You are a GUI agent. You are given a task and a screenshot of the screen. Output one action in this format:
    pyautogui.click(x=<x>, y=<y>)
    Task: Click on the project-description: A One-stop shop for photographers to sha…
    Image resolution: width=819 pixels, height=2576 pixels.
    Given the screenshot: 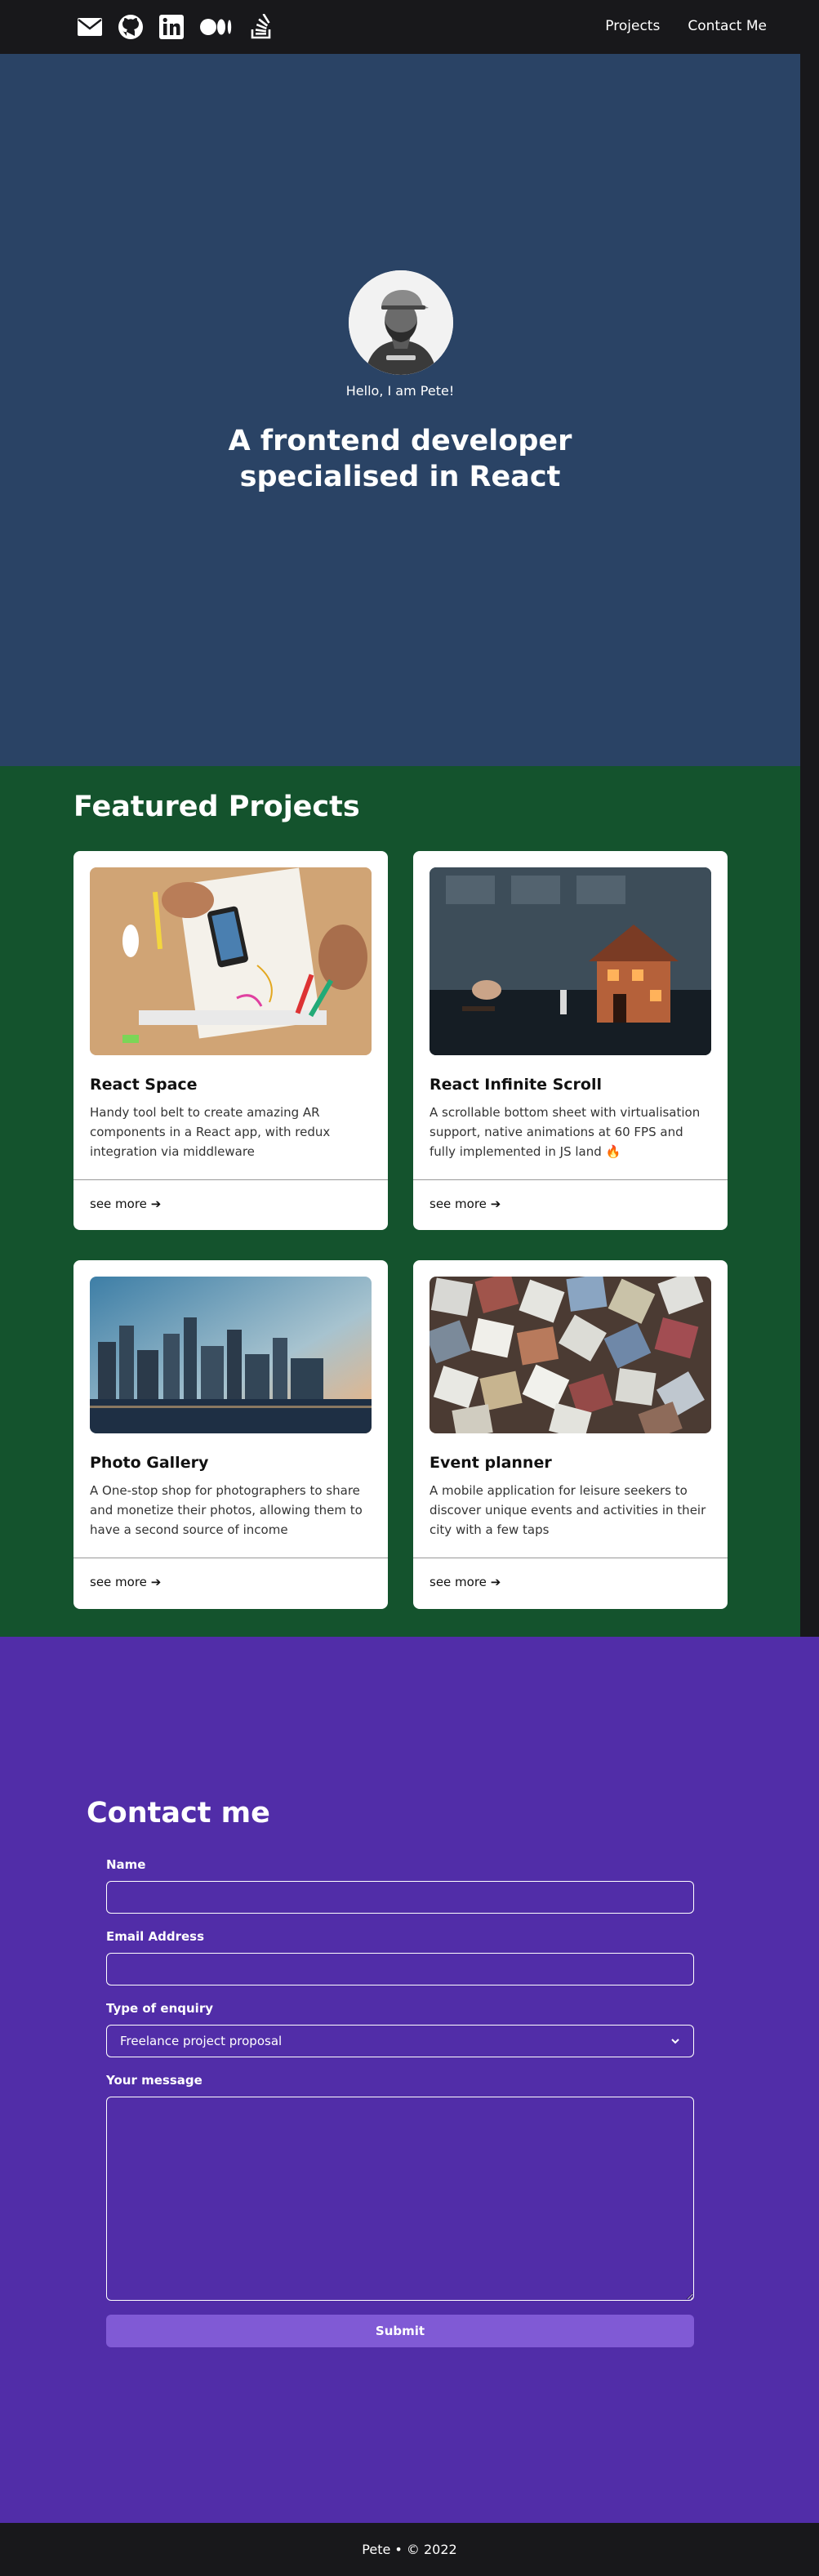 What is the action you would take?
    pyautogui.click(x=226, y=1510)
    